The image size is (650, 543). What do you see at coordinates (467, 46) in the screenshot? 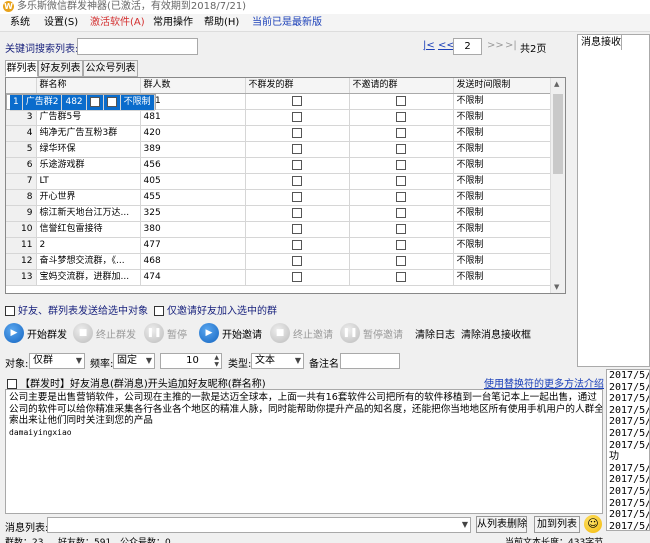
I see `page-number-input: 2` at bounding box center [467, 46].